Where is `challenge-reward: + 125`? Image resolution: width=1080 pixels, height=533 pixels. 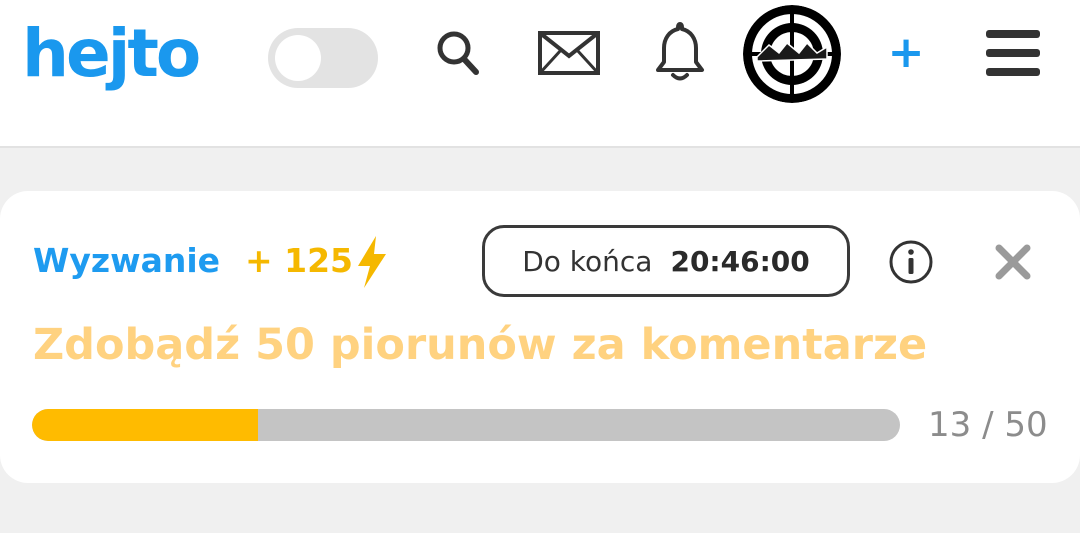 challenge-reward: + 125 is located at coordinates (299, 260).